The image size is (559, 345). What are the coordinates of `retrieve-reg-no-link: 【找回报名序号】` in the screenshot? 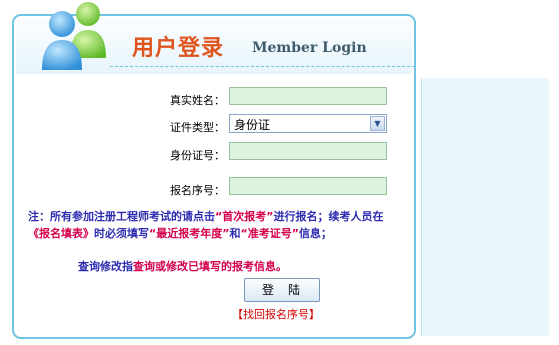 It's located at (276, 314).